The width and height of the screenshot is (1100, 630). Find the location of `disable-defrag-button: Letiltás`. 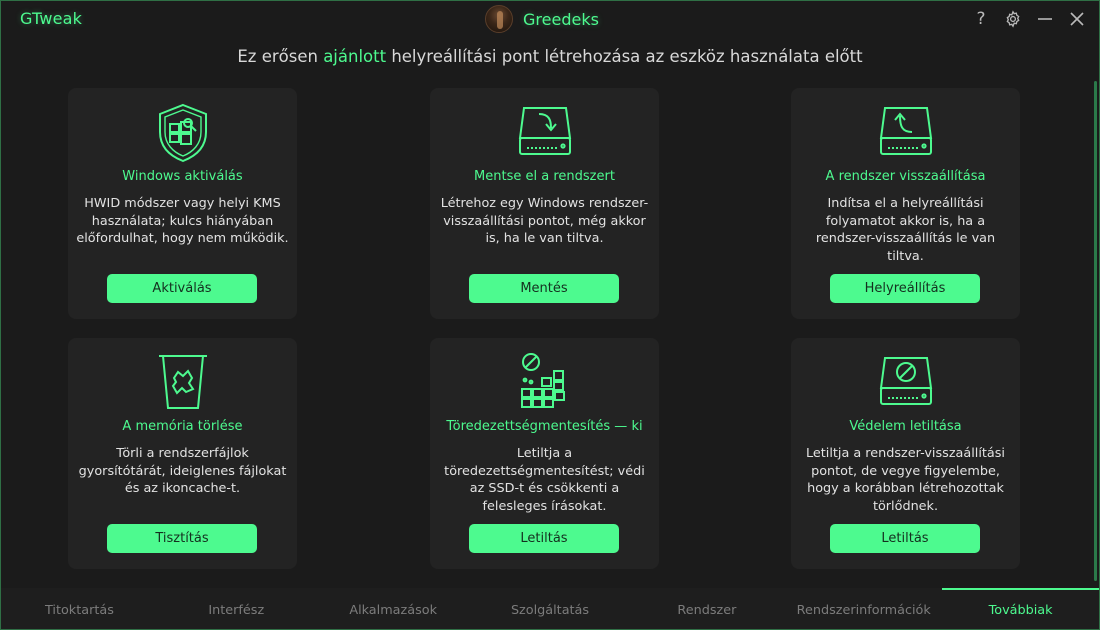

disable-defrag-button: Letiltás is located at coordinates (544, 538).